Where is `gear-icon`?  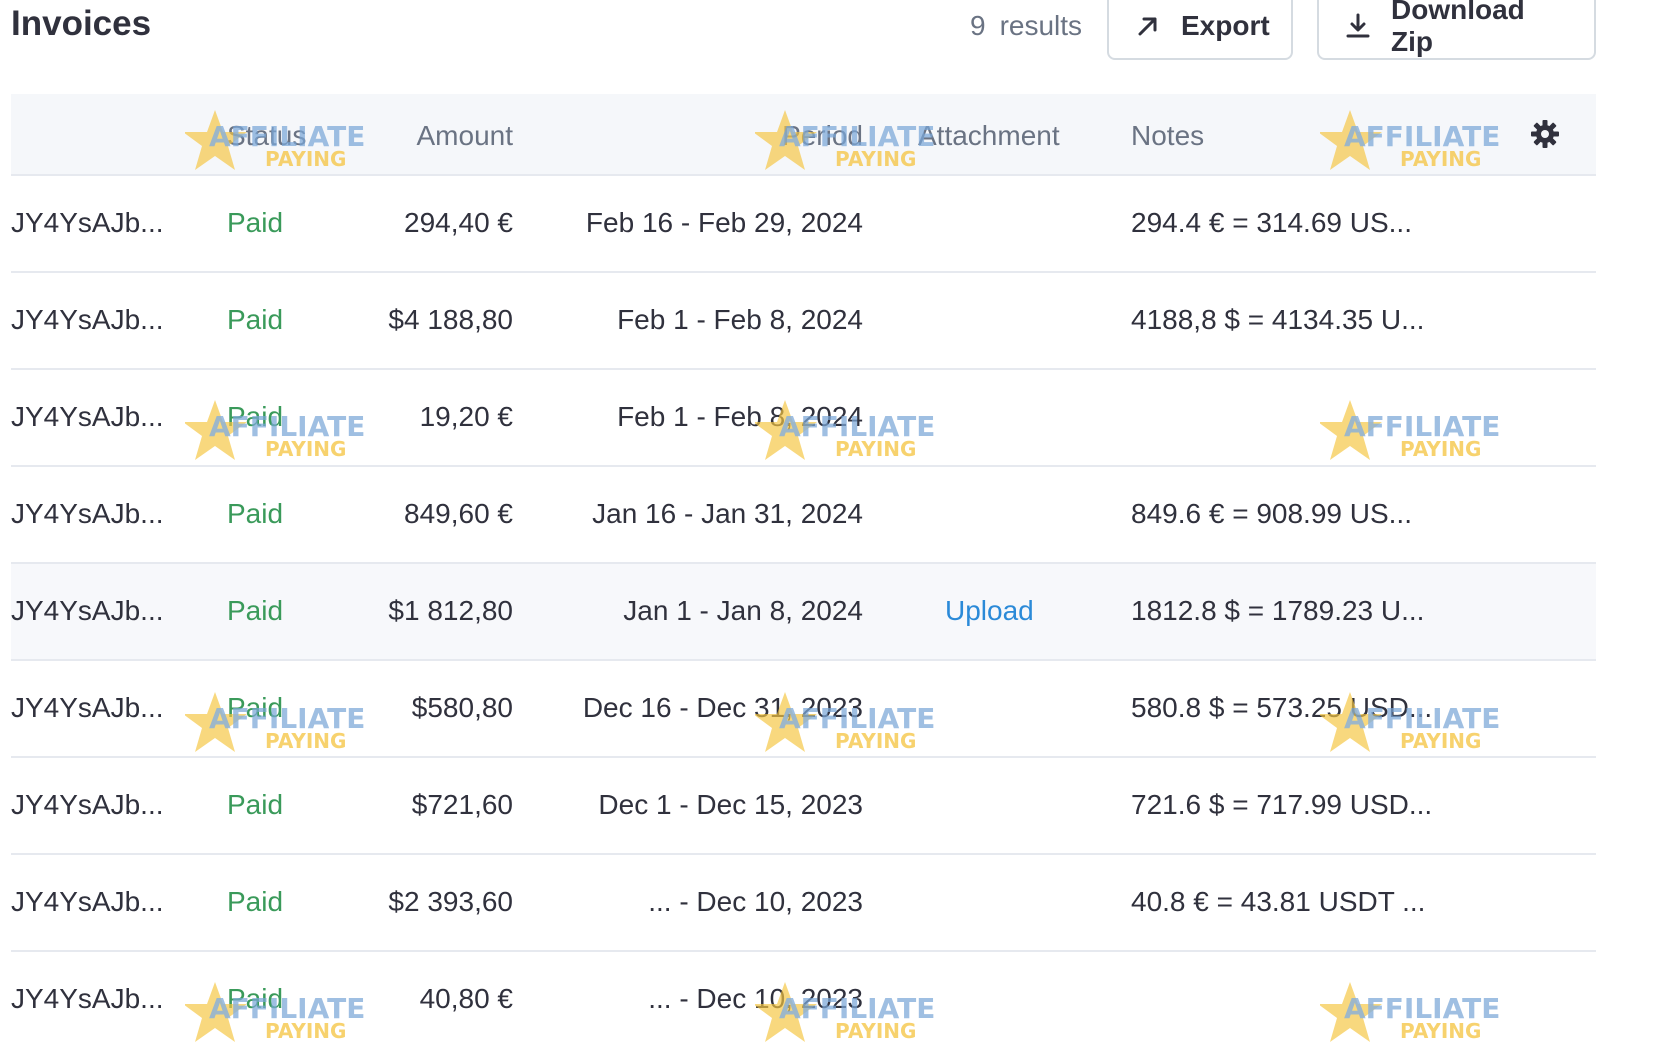
gear-icon is located at coordinates (1545, 134).